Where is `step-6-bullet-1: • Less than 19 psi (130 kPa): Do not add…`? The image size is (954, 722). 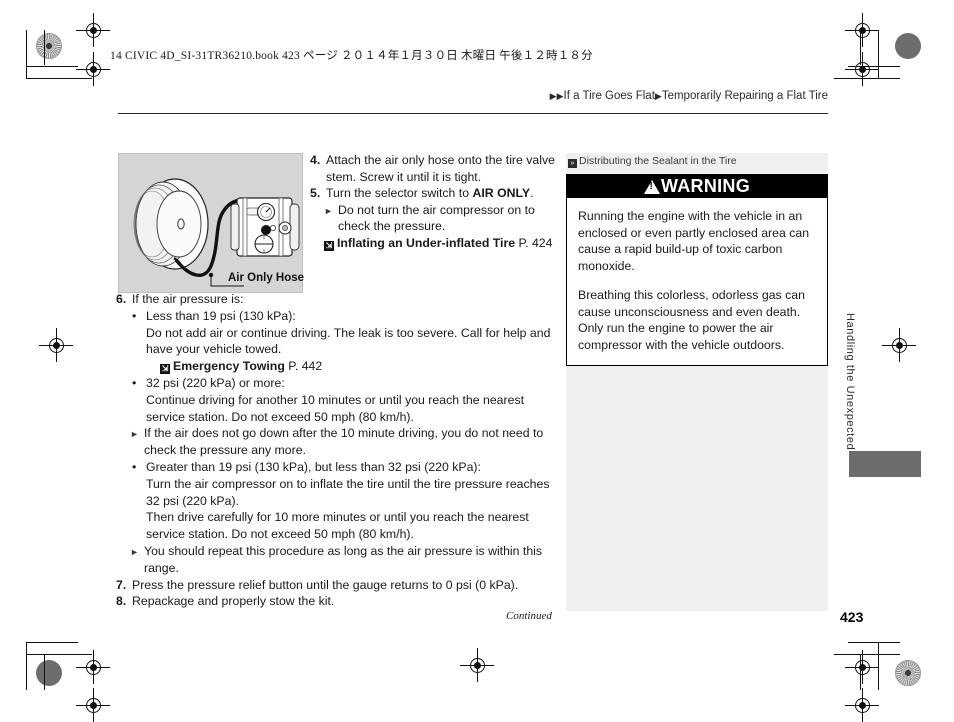 step-6-bullet-1: • Less than 19 psi (130 kPa): Do not add… is located at coordinates (344, 341).